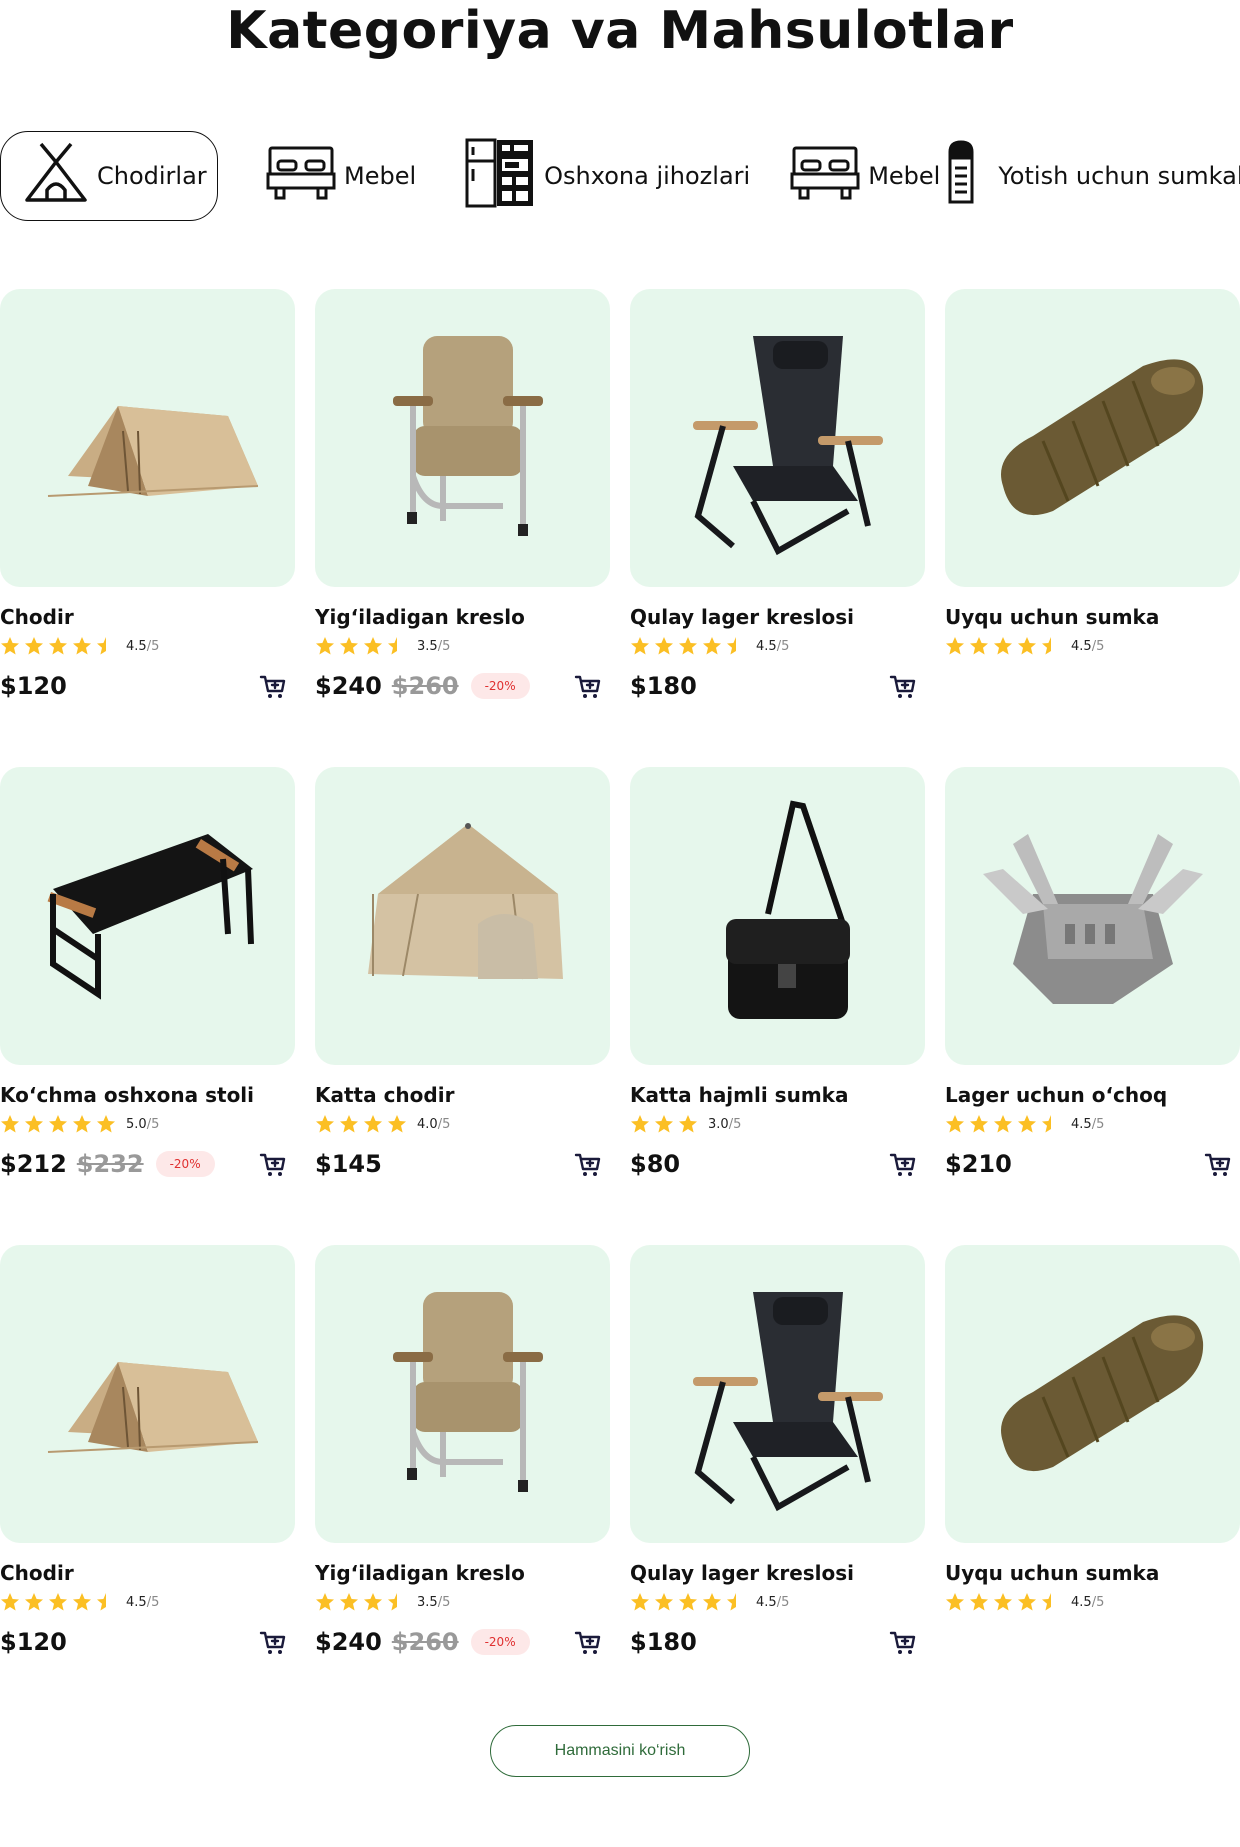 The width and height of the screenshot is (1240, 1847). Describe the element at coordinates (109, 176) in the screenshot. I see `category-tab-chodirlar: Chodirlar` at that location.